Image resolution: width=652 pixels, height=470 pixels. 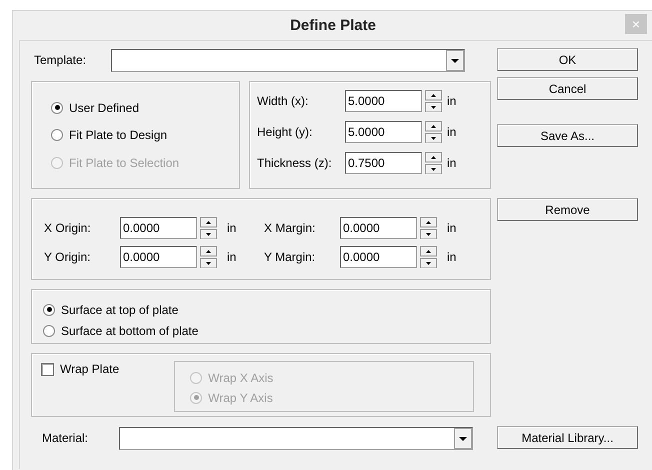 I want to click on radio-label: Wrap X Axis, so click(x=241, y=378).